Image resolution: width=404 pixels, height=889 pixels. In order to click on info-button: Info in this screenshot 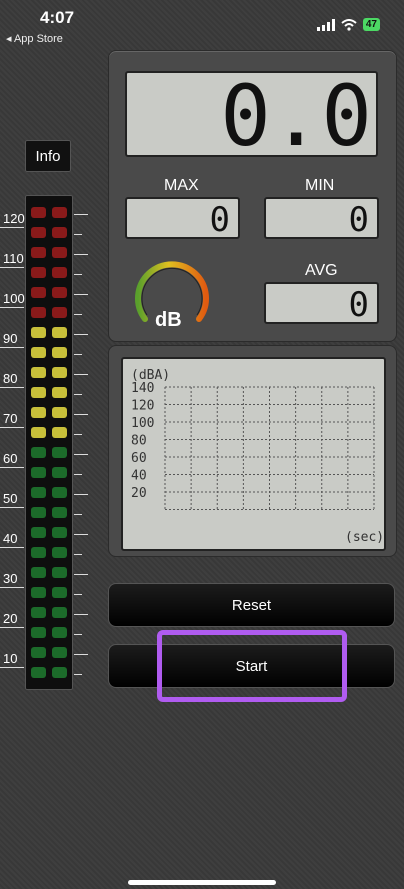, I will do `click(48, 156)`.